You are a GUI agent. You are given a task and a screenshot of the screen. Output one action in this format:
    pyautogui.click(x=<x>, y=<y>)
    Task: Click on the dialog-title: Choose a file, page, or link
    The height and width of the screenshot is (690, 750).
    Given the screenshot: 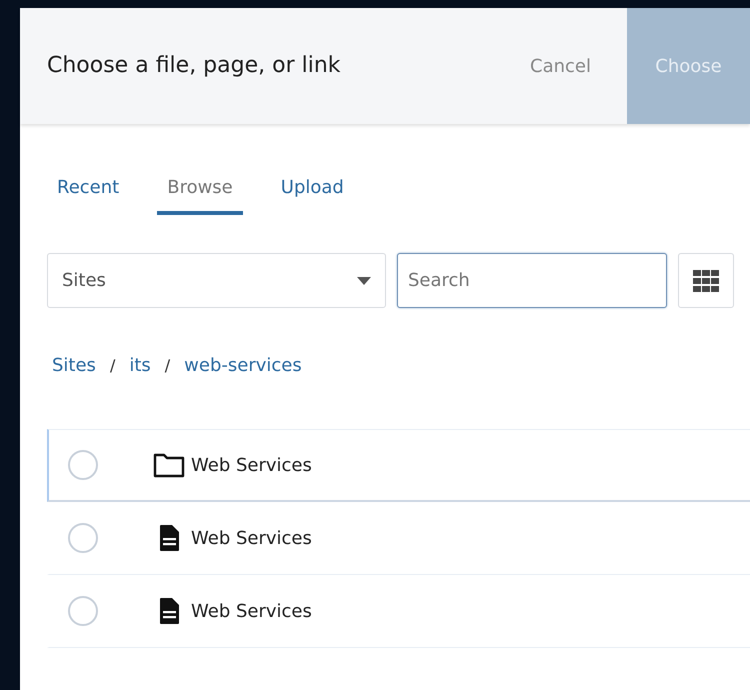 What is the action you would take?
    pyautogui.click(x=194, y=66)
    